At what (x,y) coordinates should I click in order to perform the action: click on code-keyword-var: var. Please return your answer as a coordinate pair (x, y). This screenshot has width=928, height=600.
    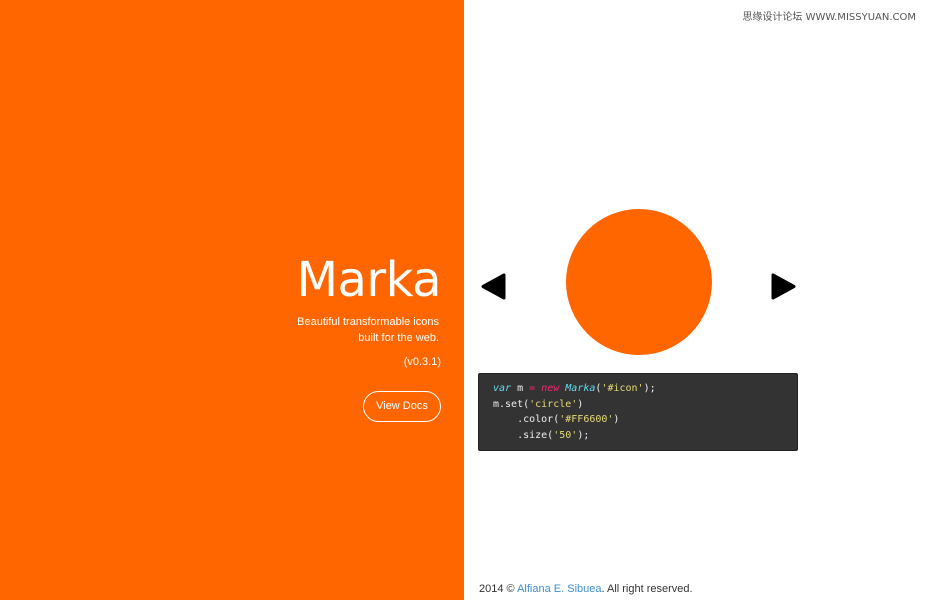
    Looking at the image, I should click on (502, 388).